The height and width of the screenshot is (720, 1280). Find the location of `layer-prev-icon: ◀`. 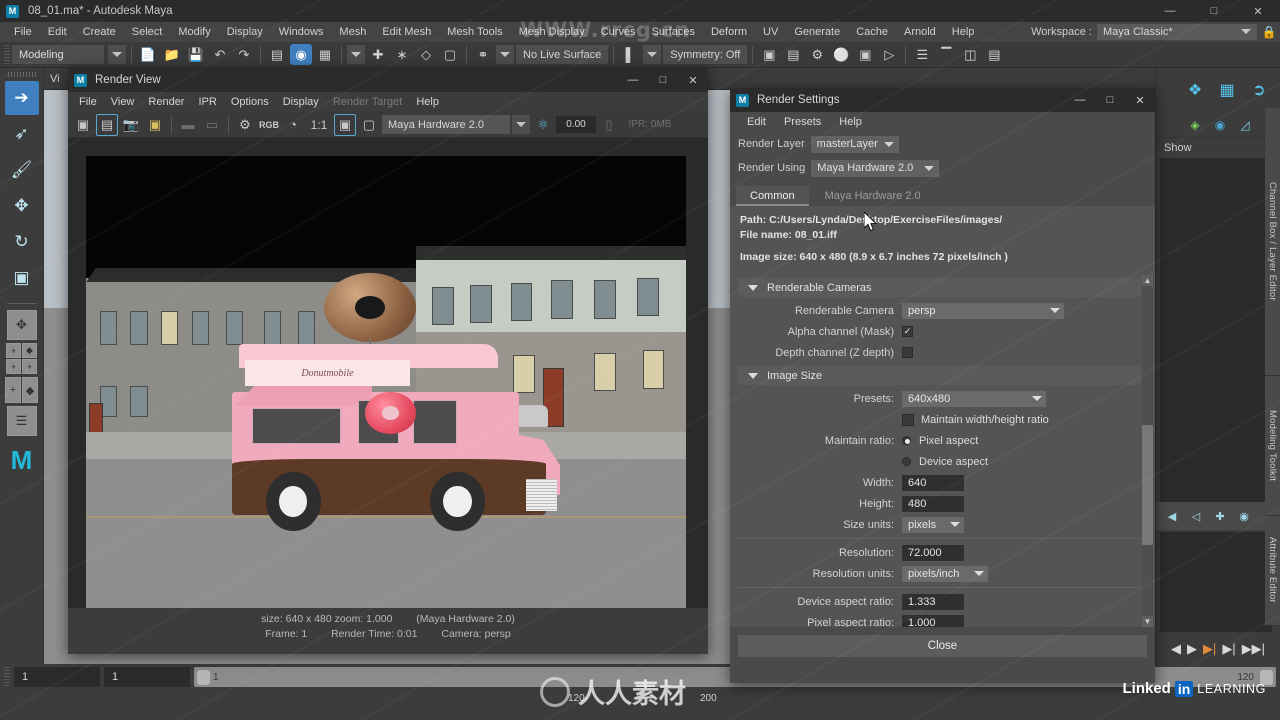

layer-prev-icon: ◀ is located at coordinates (1172, 516).